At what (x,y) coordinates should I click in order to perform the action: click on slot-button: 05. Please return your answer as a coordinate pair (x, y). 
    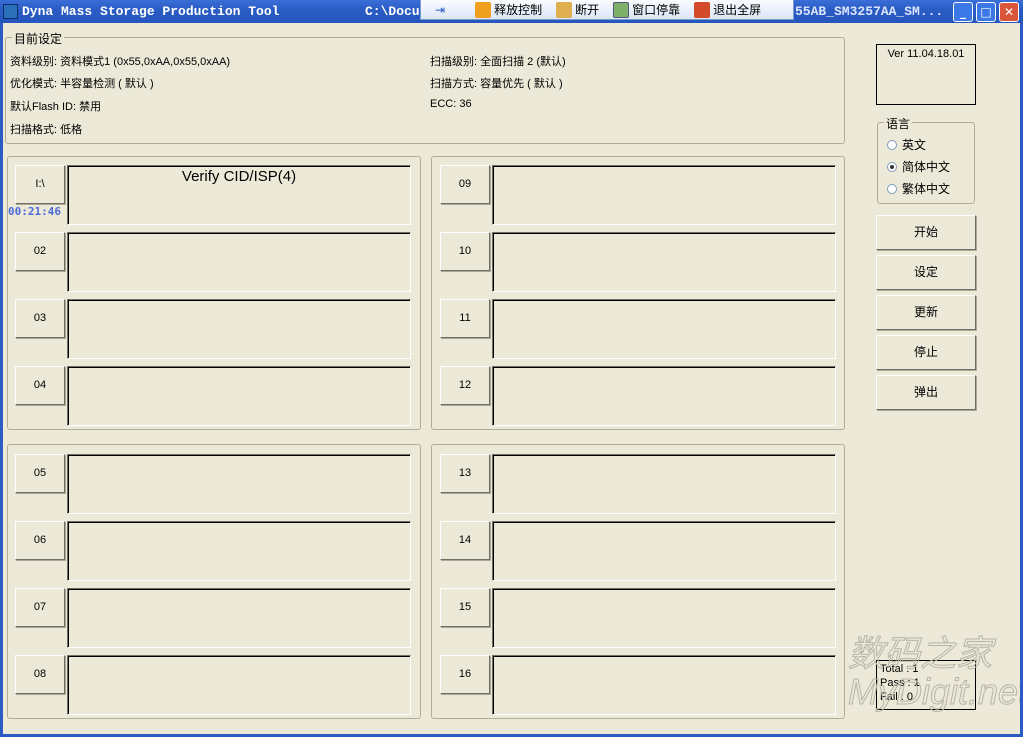
    Looking at the image, I should click on (40, 473).